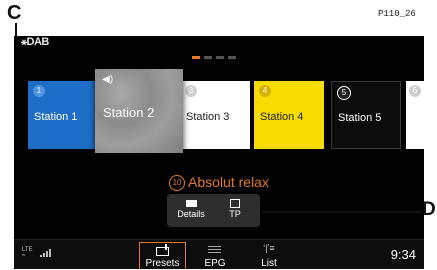  Describe the element at coordinates (16, 29) in the screenshot. I see `callout-c-leader-line` at that location.